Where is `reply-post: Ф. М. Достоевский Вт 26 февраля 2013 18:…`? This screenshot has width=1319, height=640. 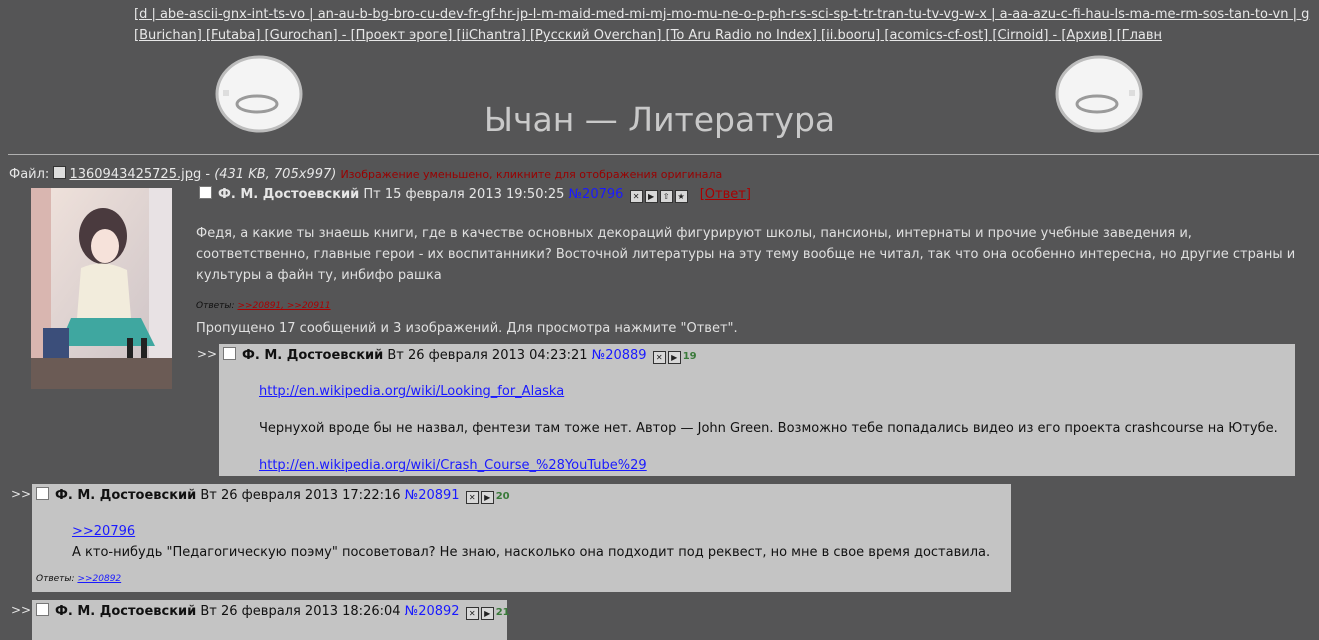
reply-post: Ф. М. Достоевский Вт 26 февраля 2013 18:… is located at coordinates (271, 620).